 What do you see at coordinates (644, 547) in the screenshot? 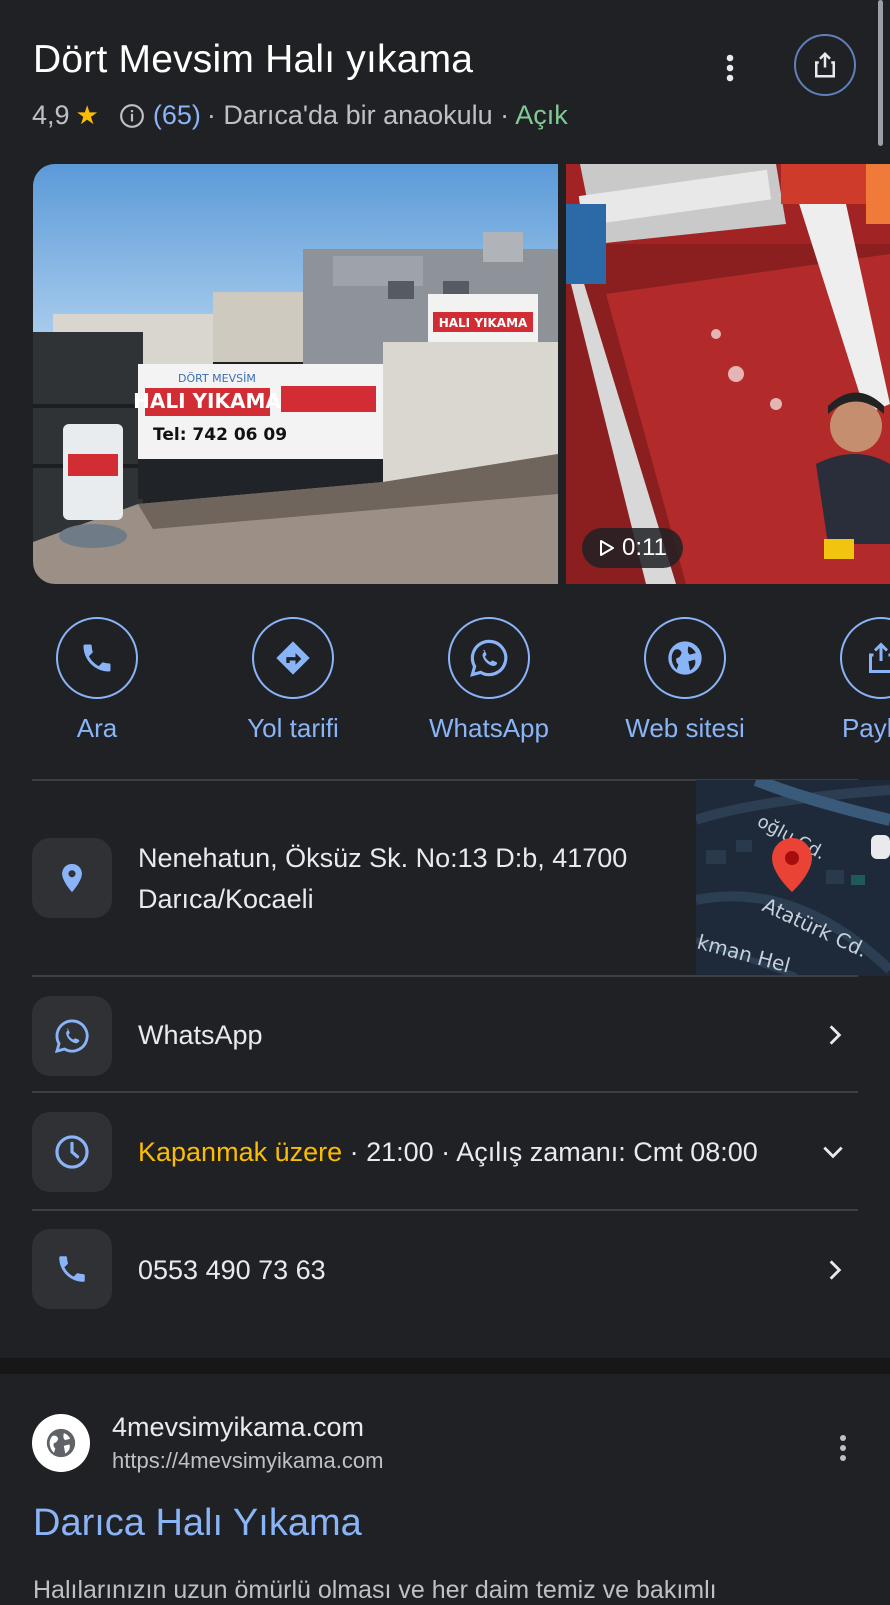
I see `video-duration: 0:11` at bounding box center [644, 547].